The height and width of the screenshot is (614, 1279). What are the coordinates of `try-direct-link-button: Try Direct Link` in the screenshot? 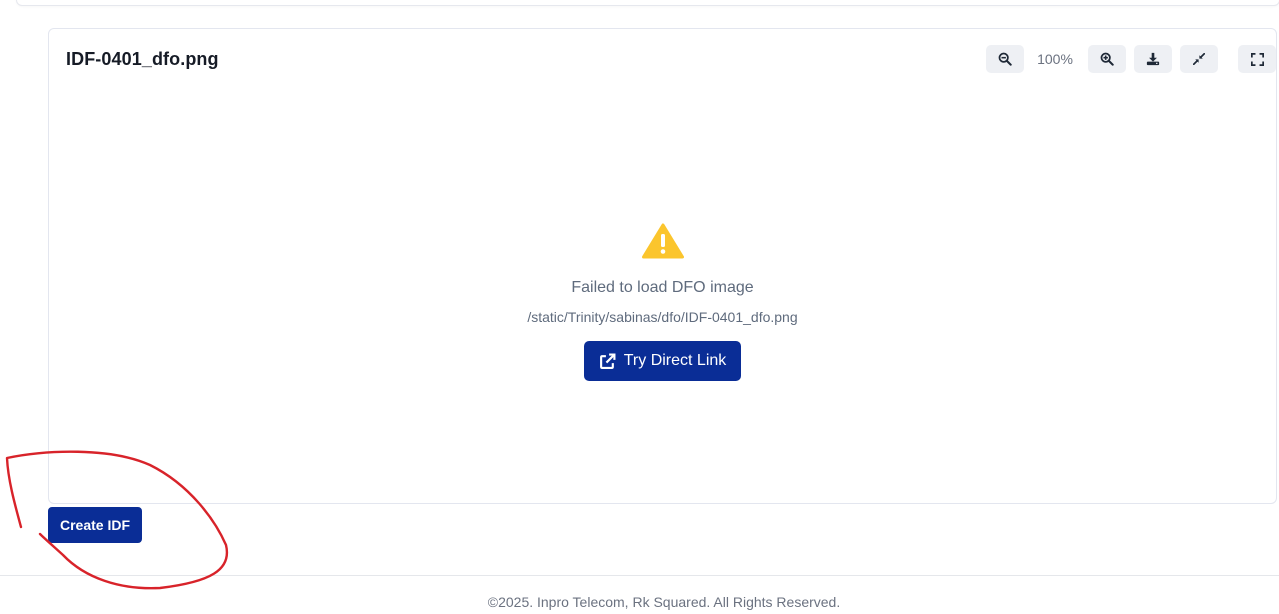 It's located at (662, 361).